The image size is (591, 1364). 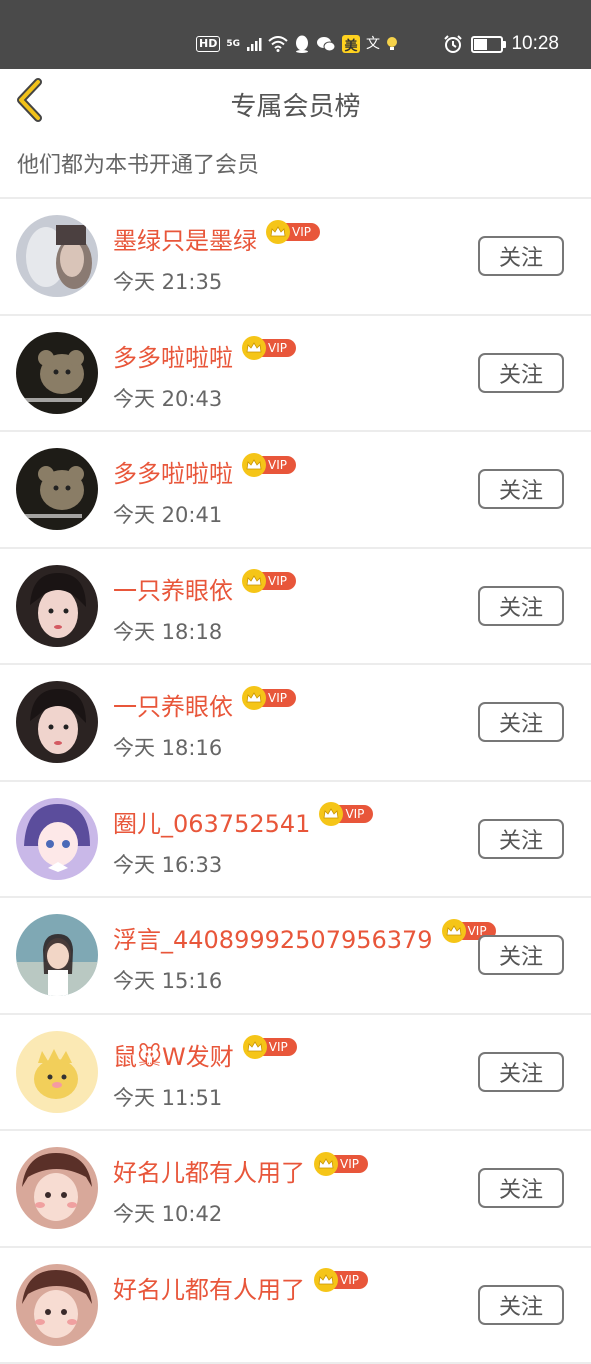 What do you see at coordinates (295, 723) in the screenshot?
I see `member-row: 一只养眼依 VIP 今天 18:16 关注` at bounding box center [295, 723].